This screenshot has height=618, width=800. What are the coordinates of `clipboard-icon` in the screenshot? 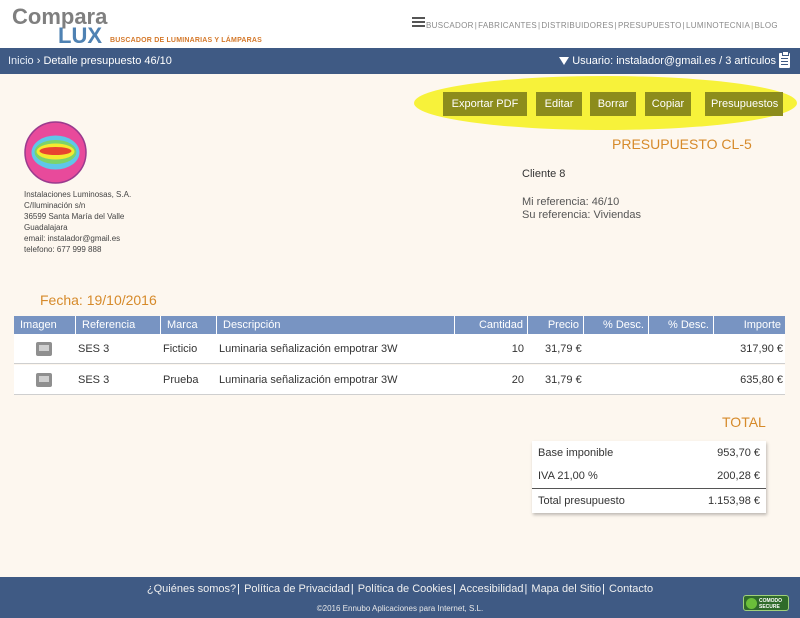 It's located at (784, 59).